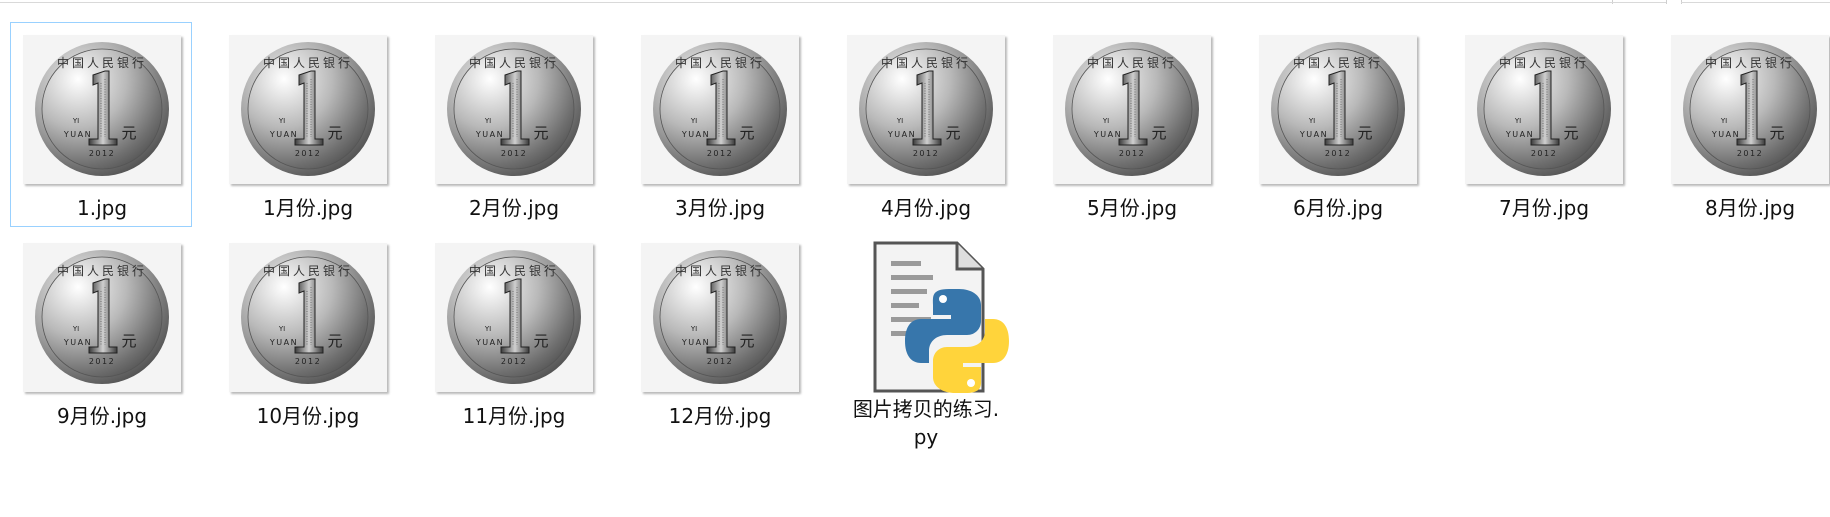  What do you see at coordinates (1639, 2) in the screenshot?
I see `refresh-button-edge` at bounding box center [1639, 2].